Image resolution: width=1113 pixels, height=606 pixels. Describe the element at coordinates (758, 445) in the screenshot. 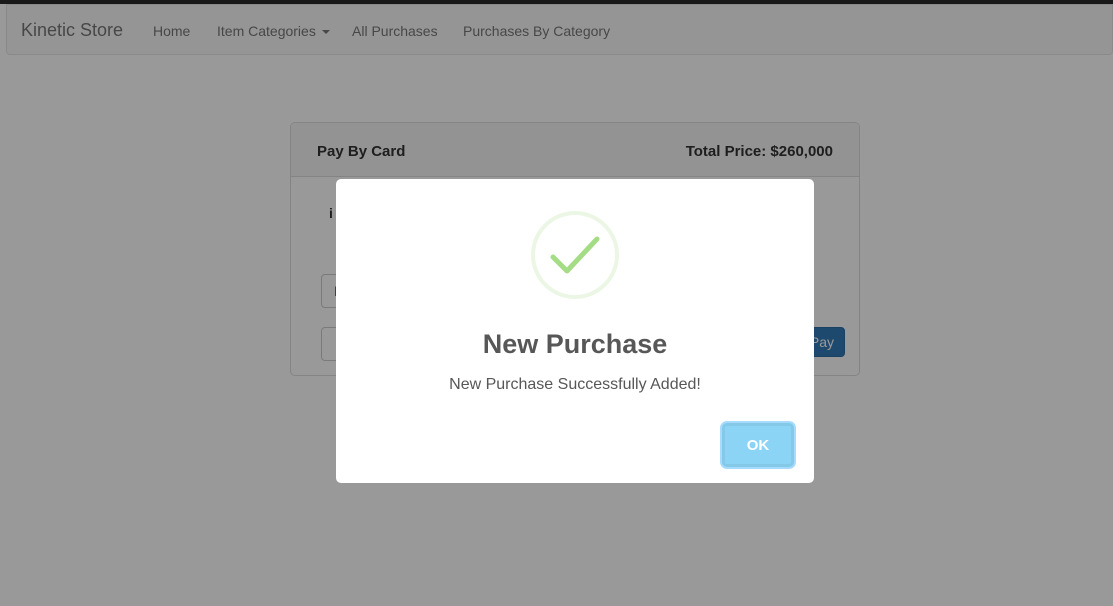

I see `ok-button: OK` at that location.